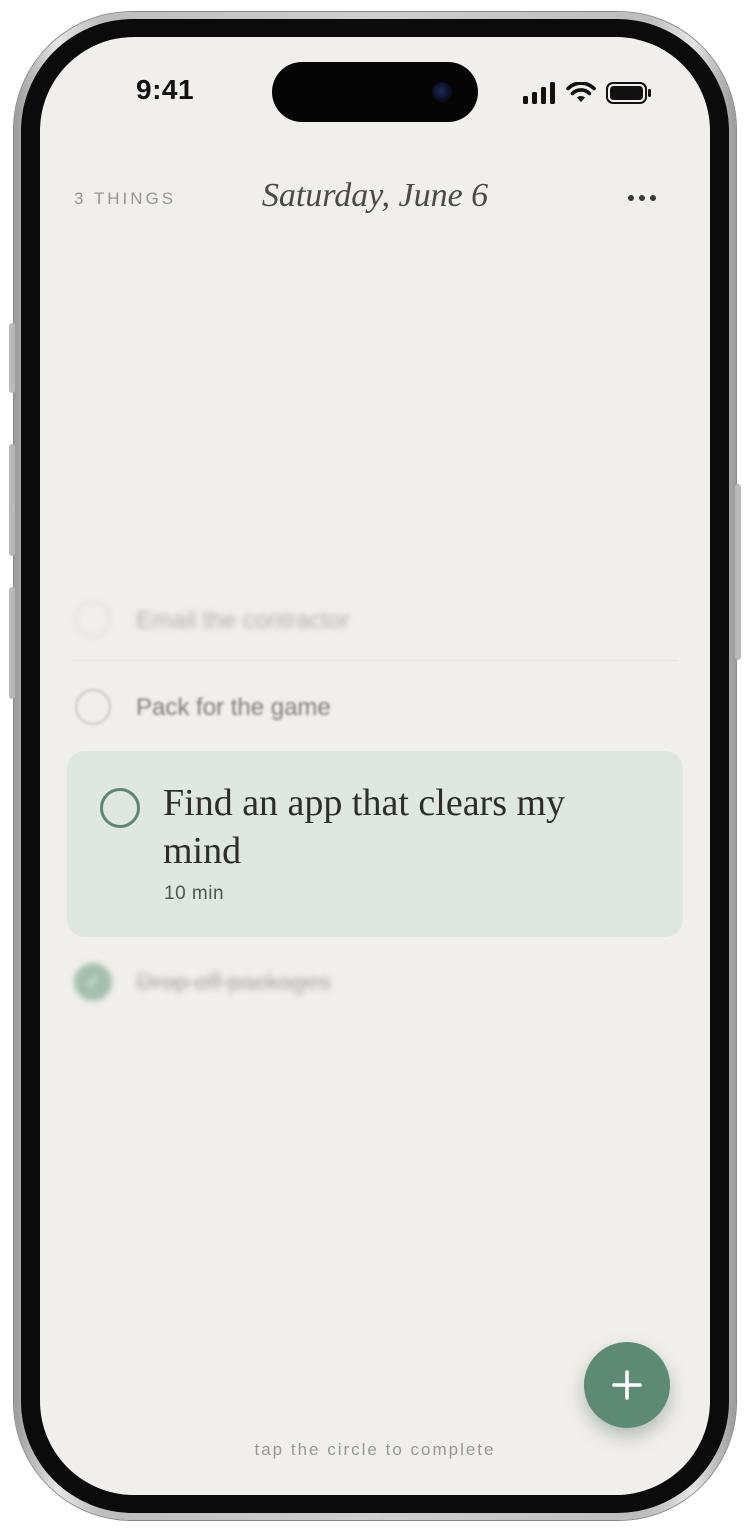 The width and height of the screenshot is (750, 1533). I want to click on focused-task-card: Find an app that clears my mind 10 min, so click(375, 844).